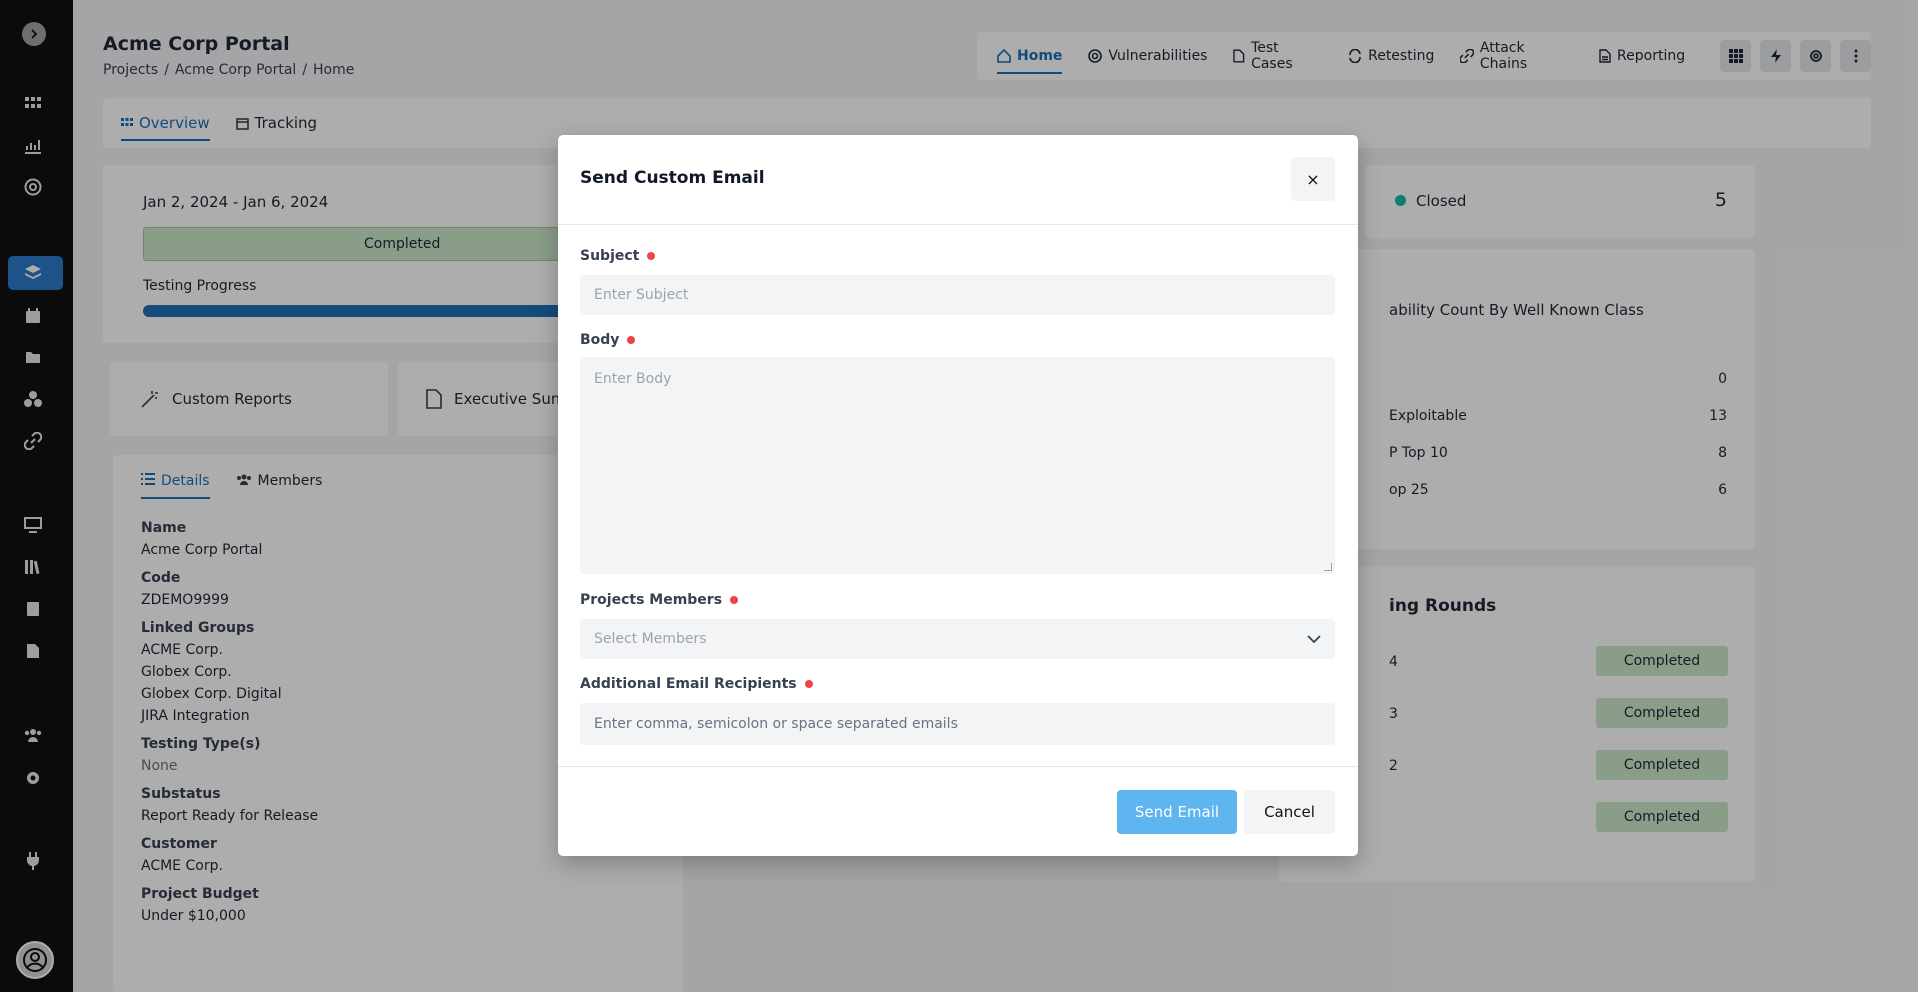 The width and height of the screenshot is (1918, 992). I want to click on body-textarea: Enter Body, so click(957, 465).